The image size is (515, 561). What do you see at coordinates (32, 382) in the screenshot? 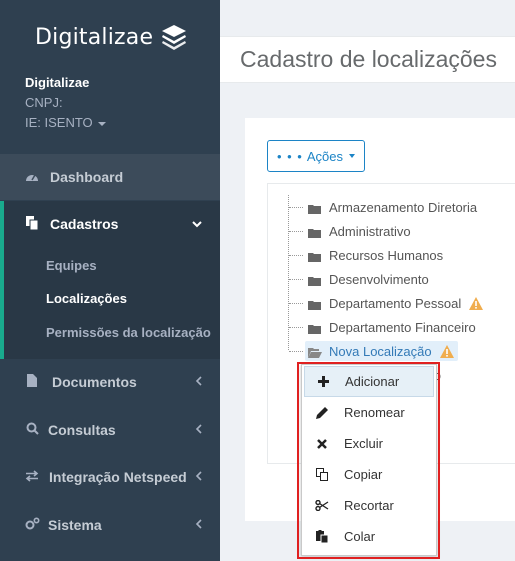
I see `file-icon` at bounding box center [32, 382].